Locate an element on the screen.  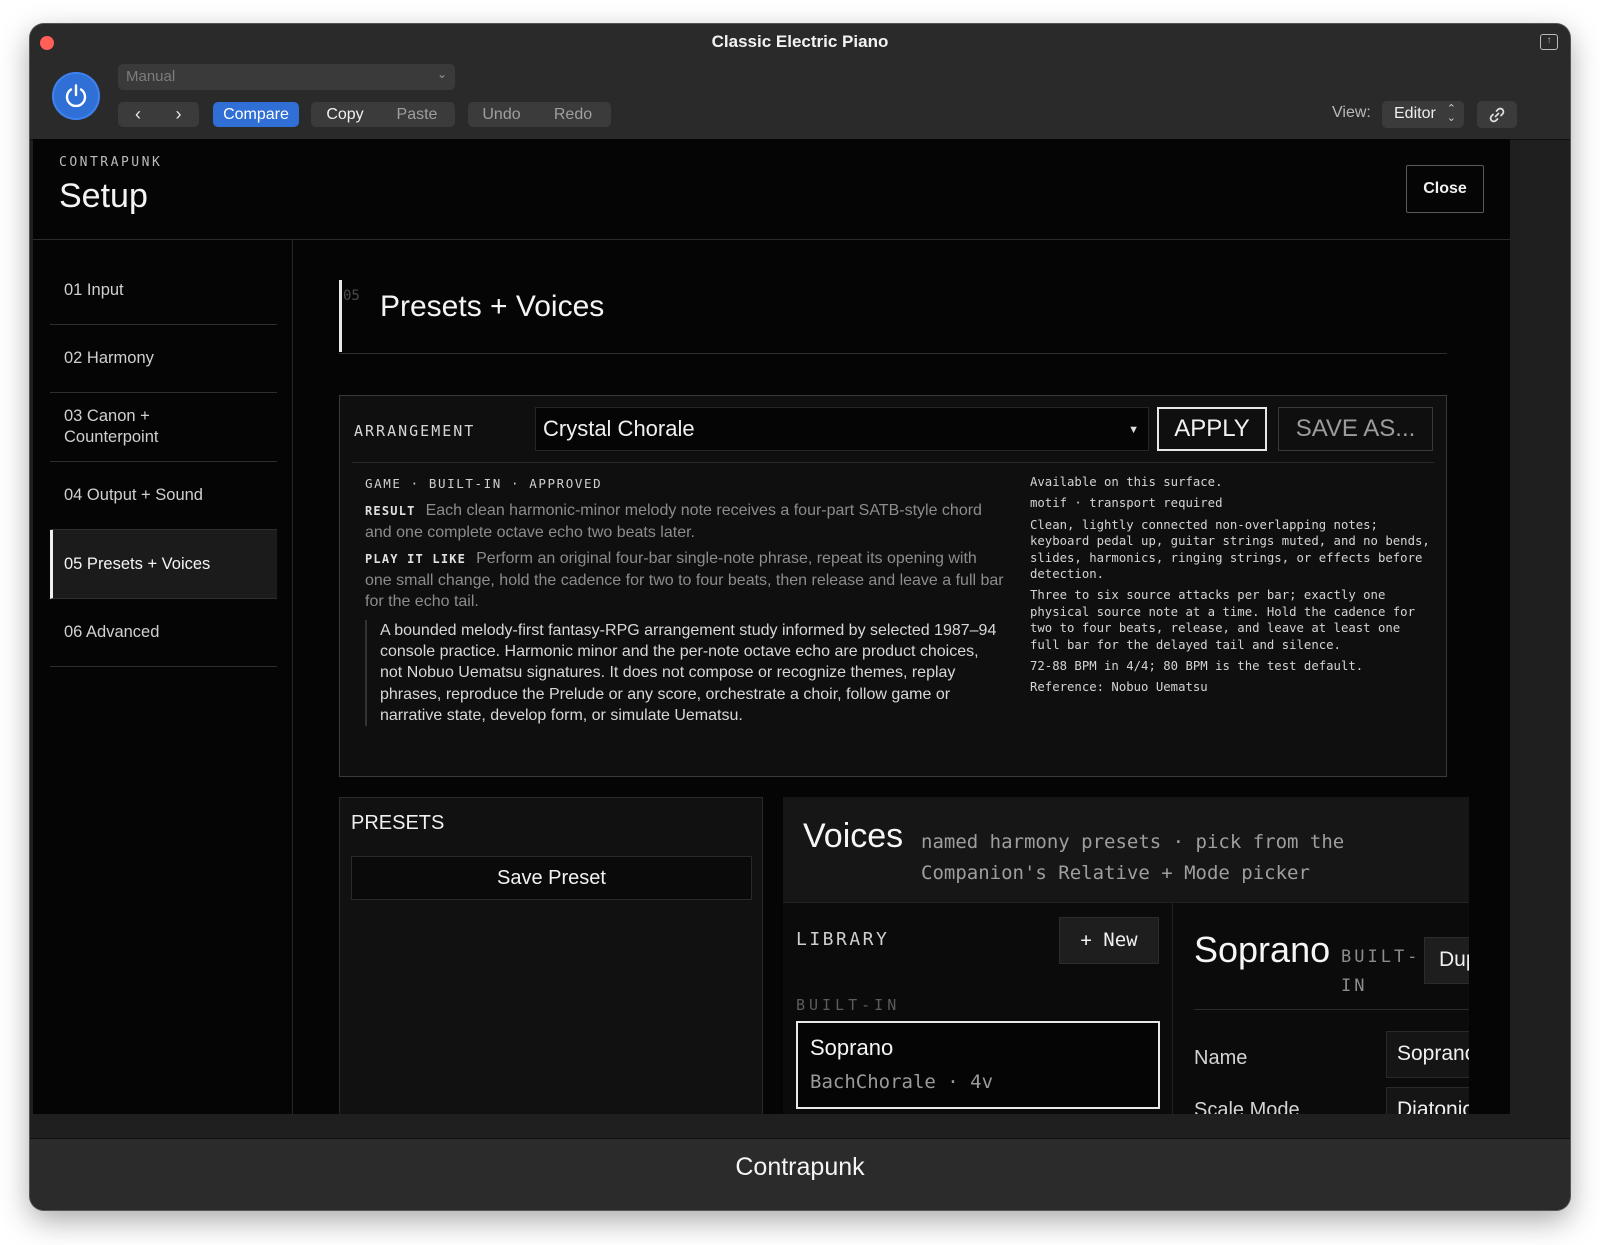
section-title: Presets + Voices is located at coordinates (492, 306).